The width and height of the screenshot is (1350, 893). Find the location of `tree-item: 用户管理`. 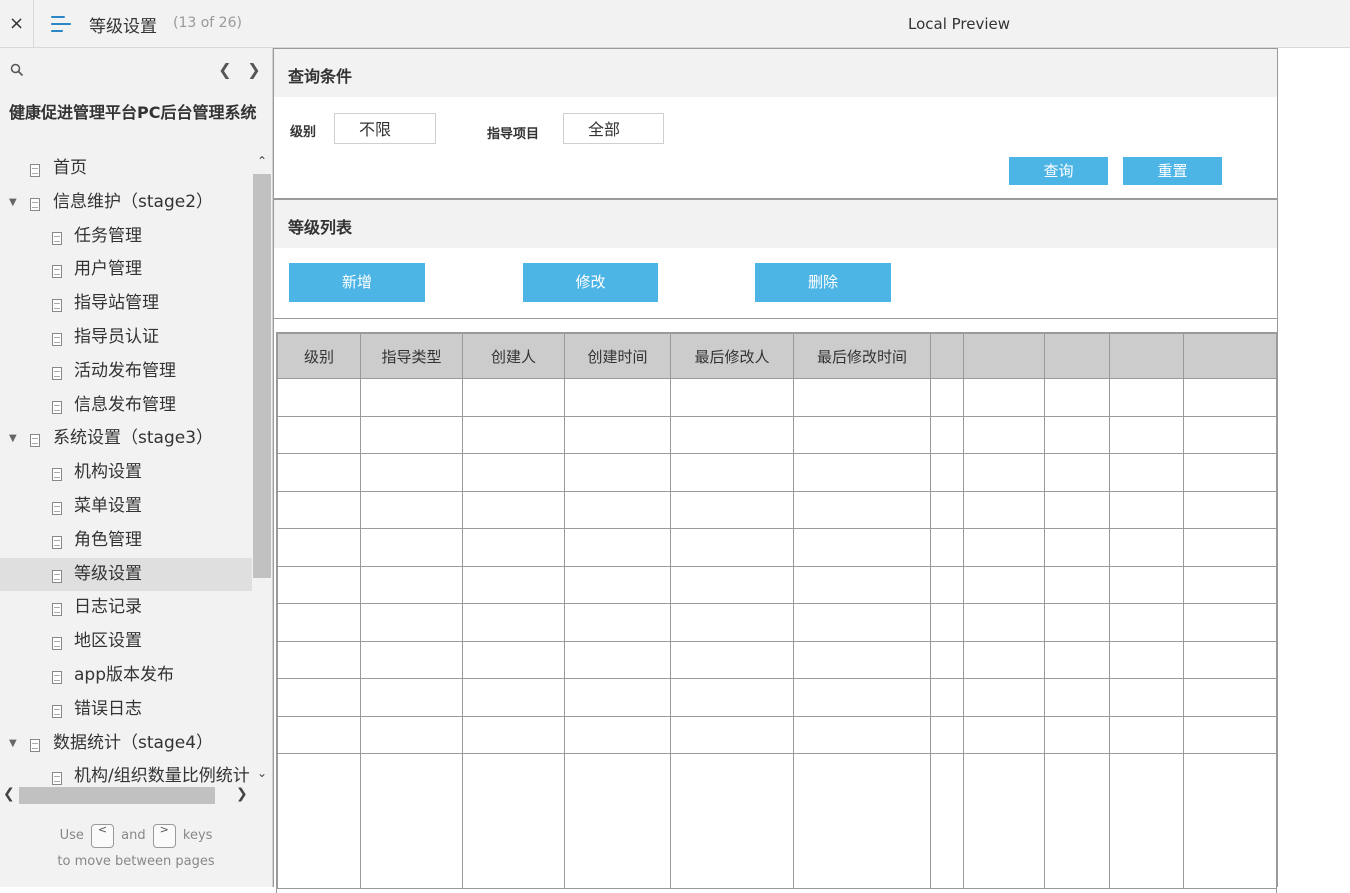

tree-item: 用户管理 is located at coordinates (126, 270).